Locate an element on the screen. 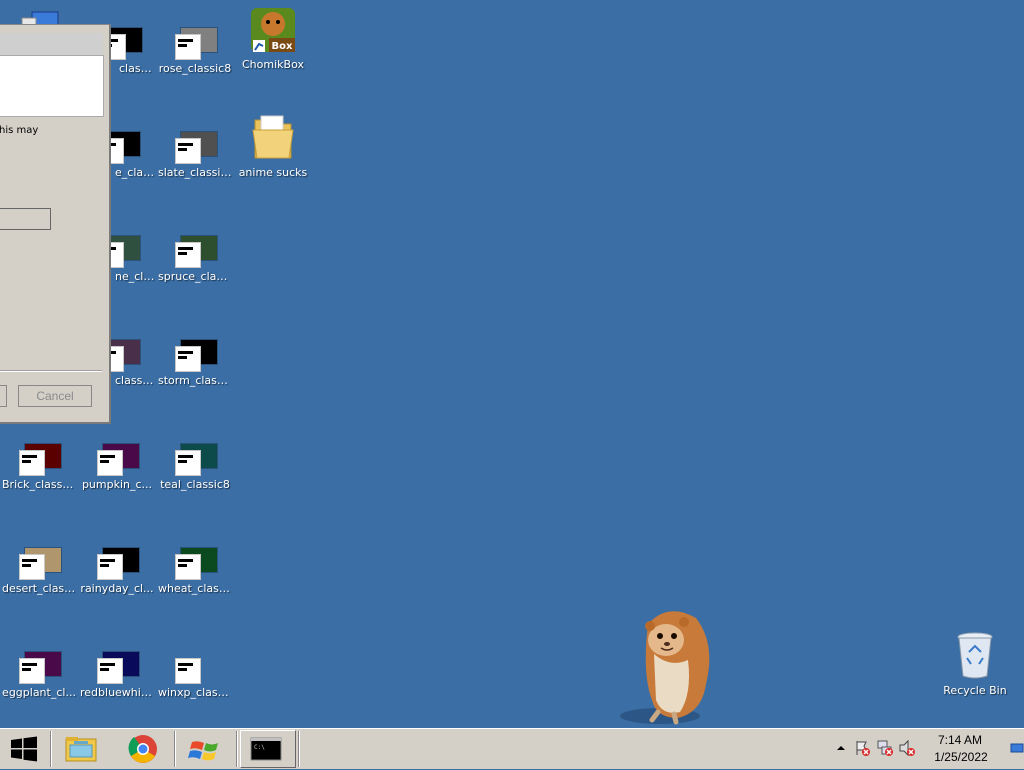 The image size is (1024, 770). show-hidden-icons-icon is located at coordinates (841, 749).